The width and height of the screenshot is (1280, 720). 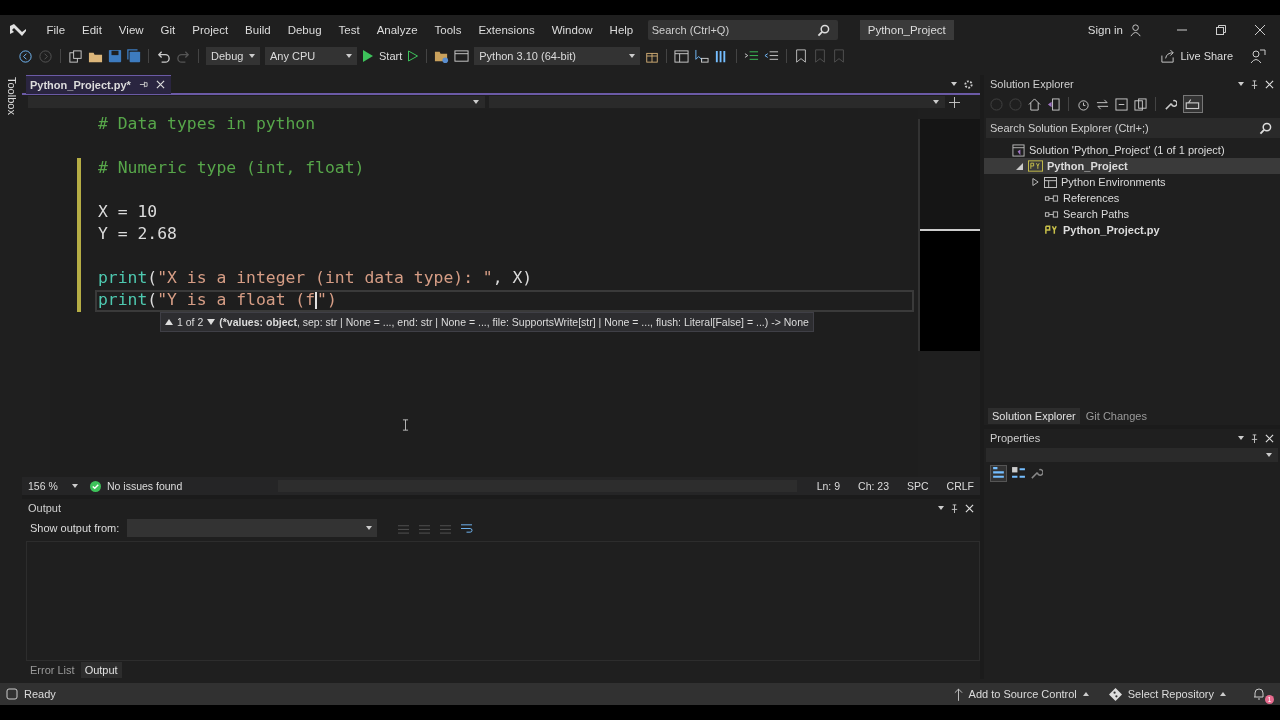 What do you see at coordinates (873, 486) in the screenshot?
I see `column-indicator: Ch: 23` at bounding box center [873, 486].